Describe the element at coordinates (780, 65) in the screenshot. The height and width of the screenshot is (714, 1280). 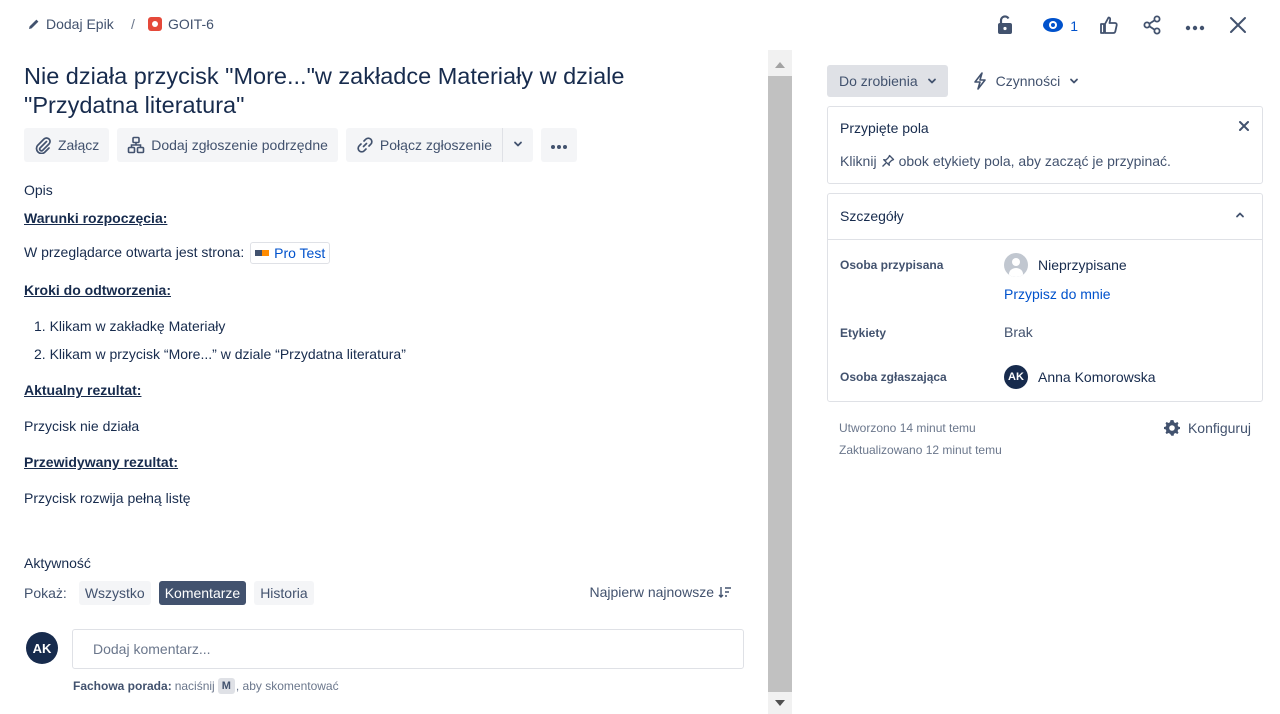
I see `scroll-up-arrow-icon` at that location.